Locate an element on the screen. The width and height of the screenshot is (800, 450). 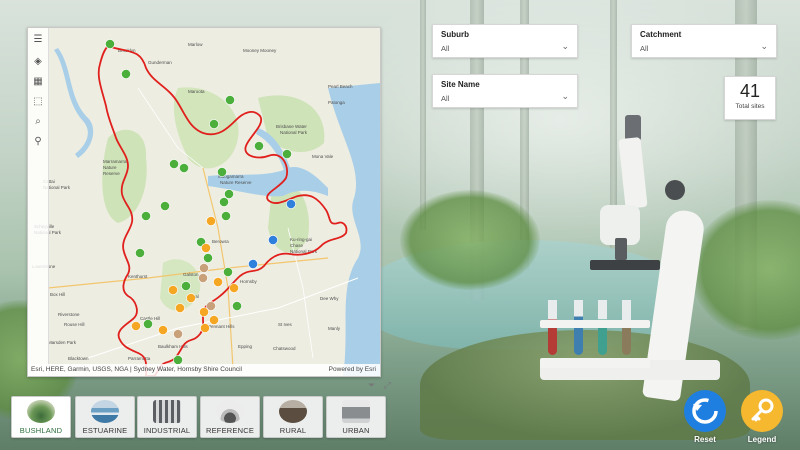
suburb-slicer-value: All is located at coordinates (445, 48).